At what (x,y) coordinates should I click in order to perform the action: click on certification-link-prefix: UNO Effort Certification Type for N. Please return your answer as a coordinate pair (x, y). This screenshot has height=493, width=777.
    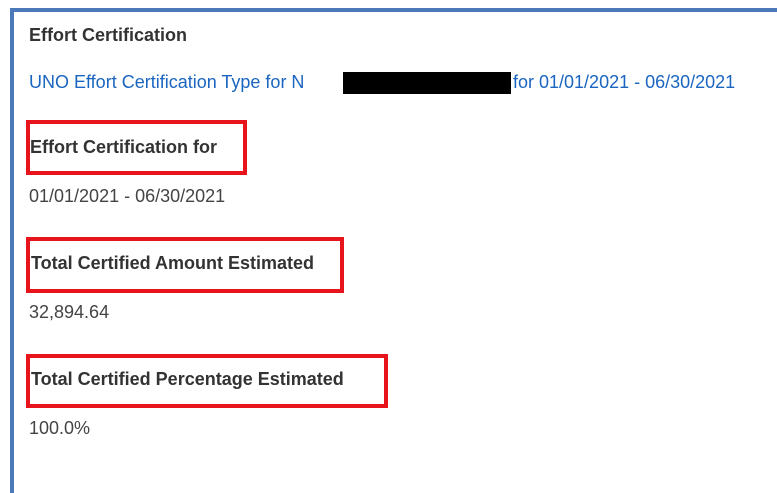
    Looking at the image, I should click on (166, 82).